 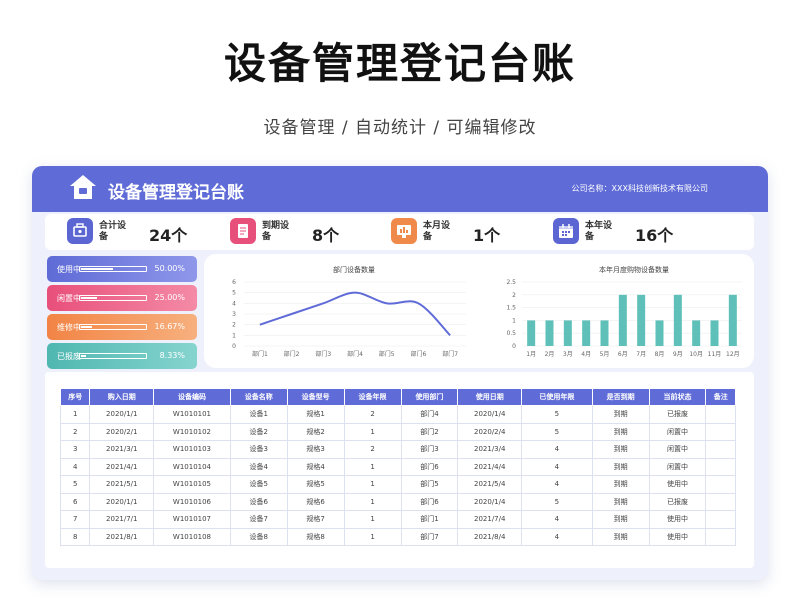 What do you see at coordinates (315, 466) in the screenshot?
I see `table-cell: 规格4` at bounding box center [315, 466].